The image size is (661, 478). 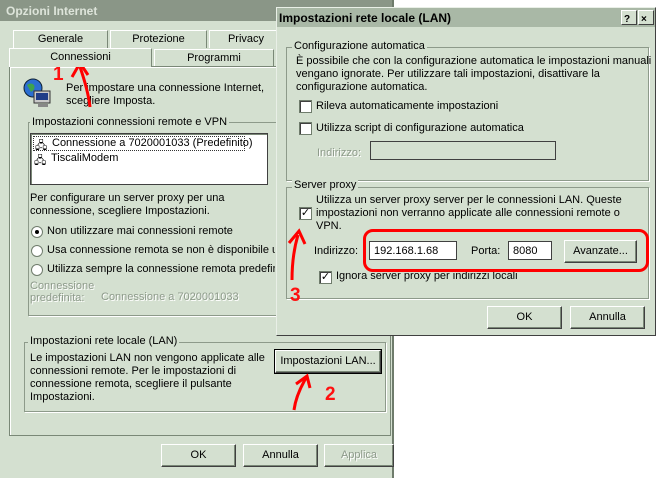 I want to click on modem-icon: 🖧, so click(x=40, y=161).